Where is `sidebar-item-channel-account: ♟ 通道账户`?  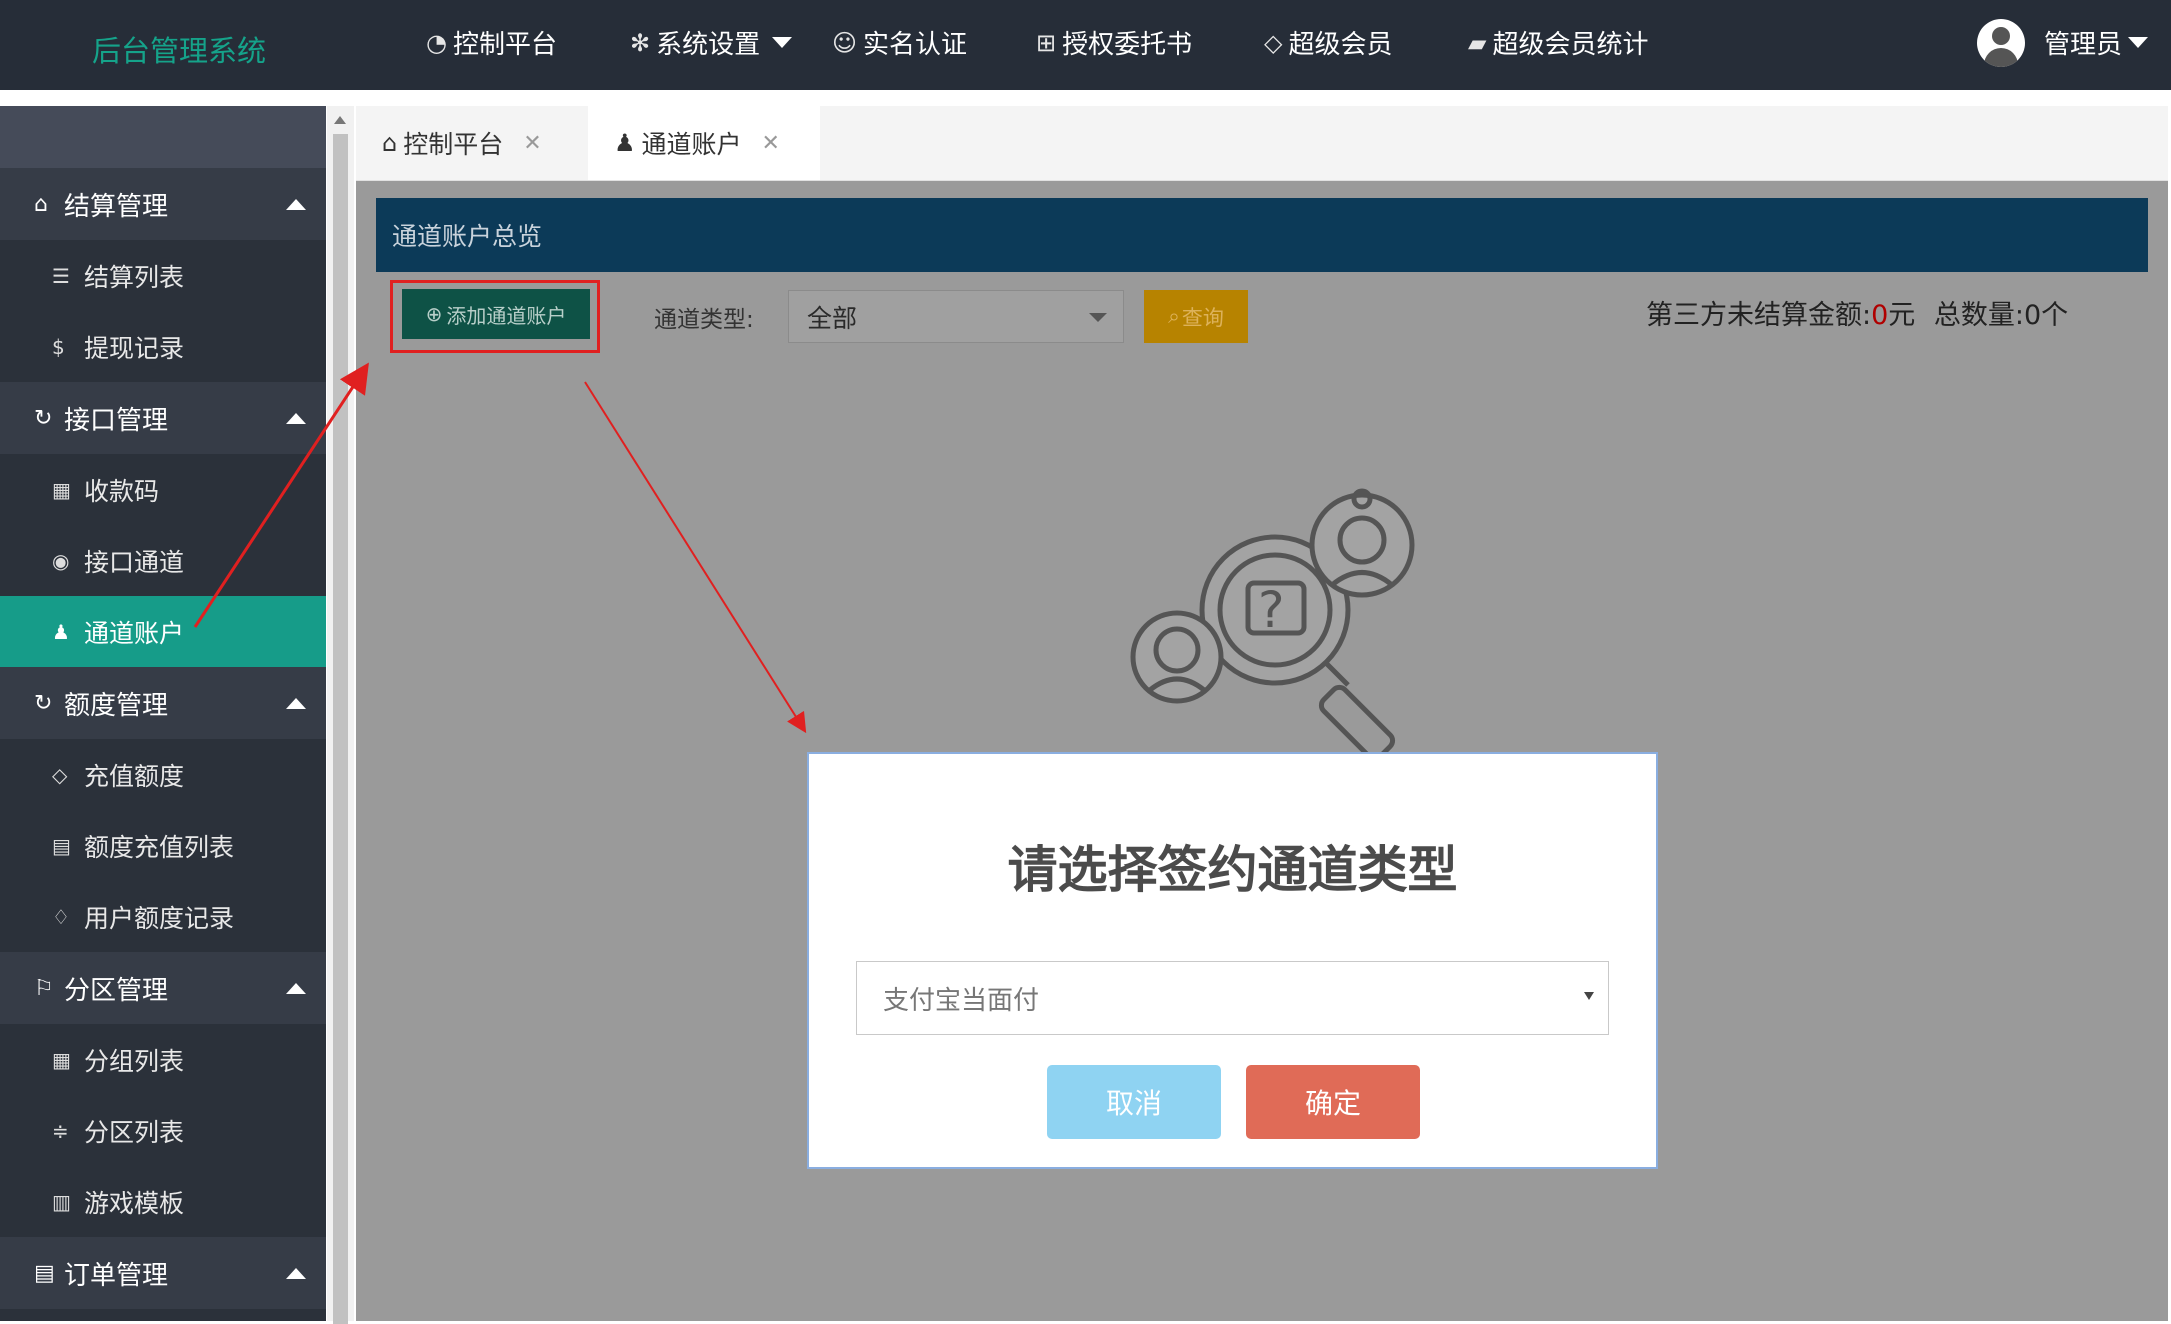 sidebar-item-channel-account: ♟ 通道账户 is located at coordinates (163, 631).